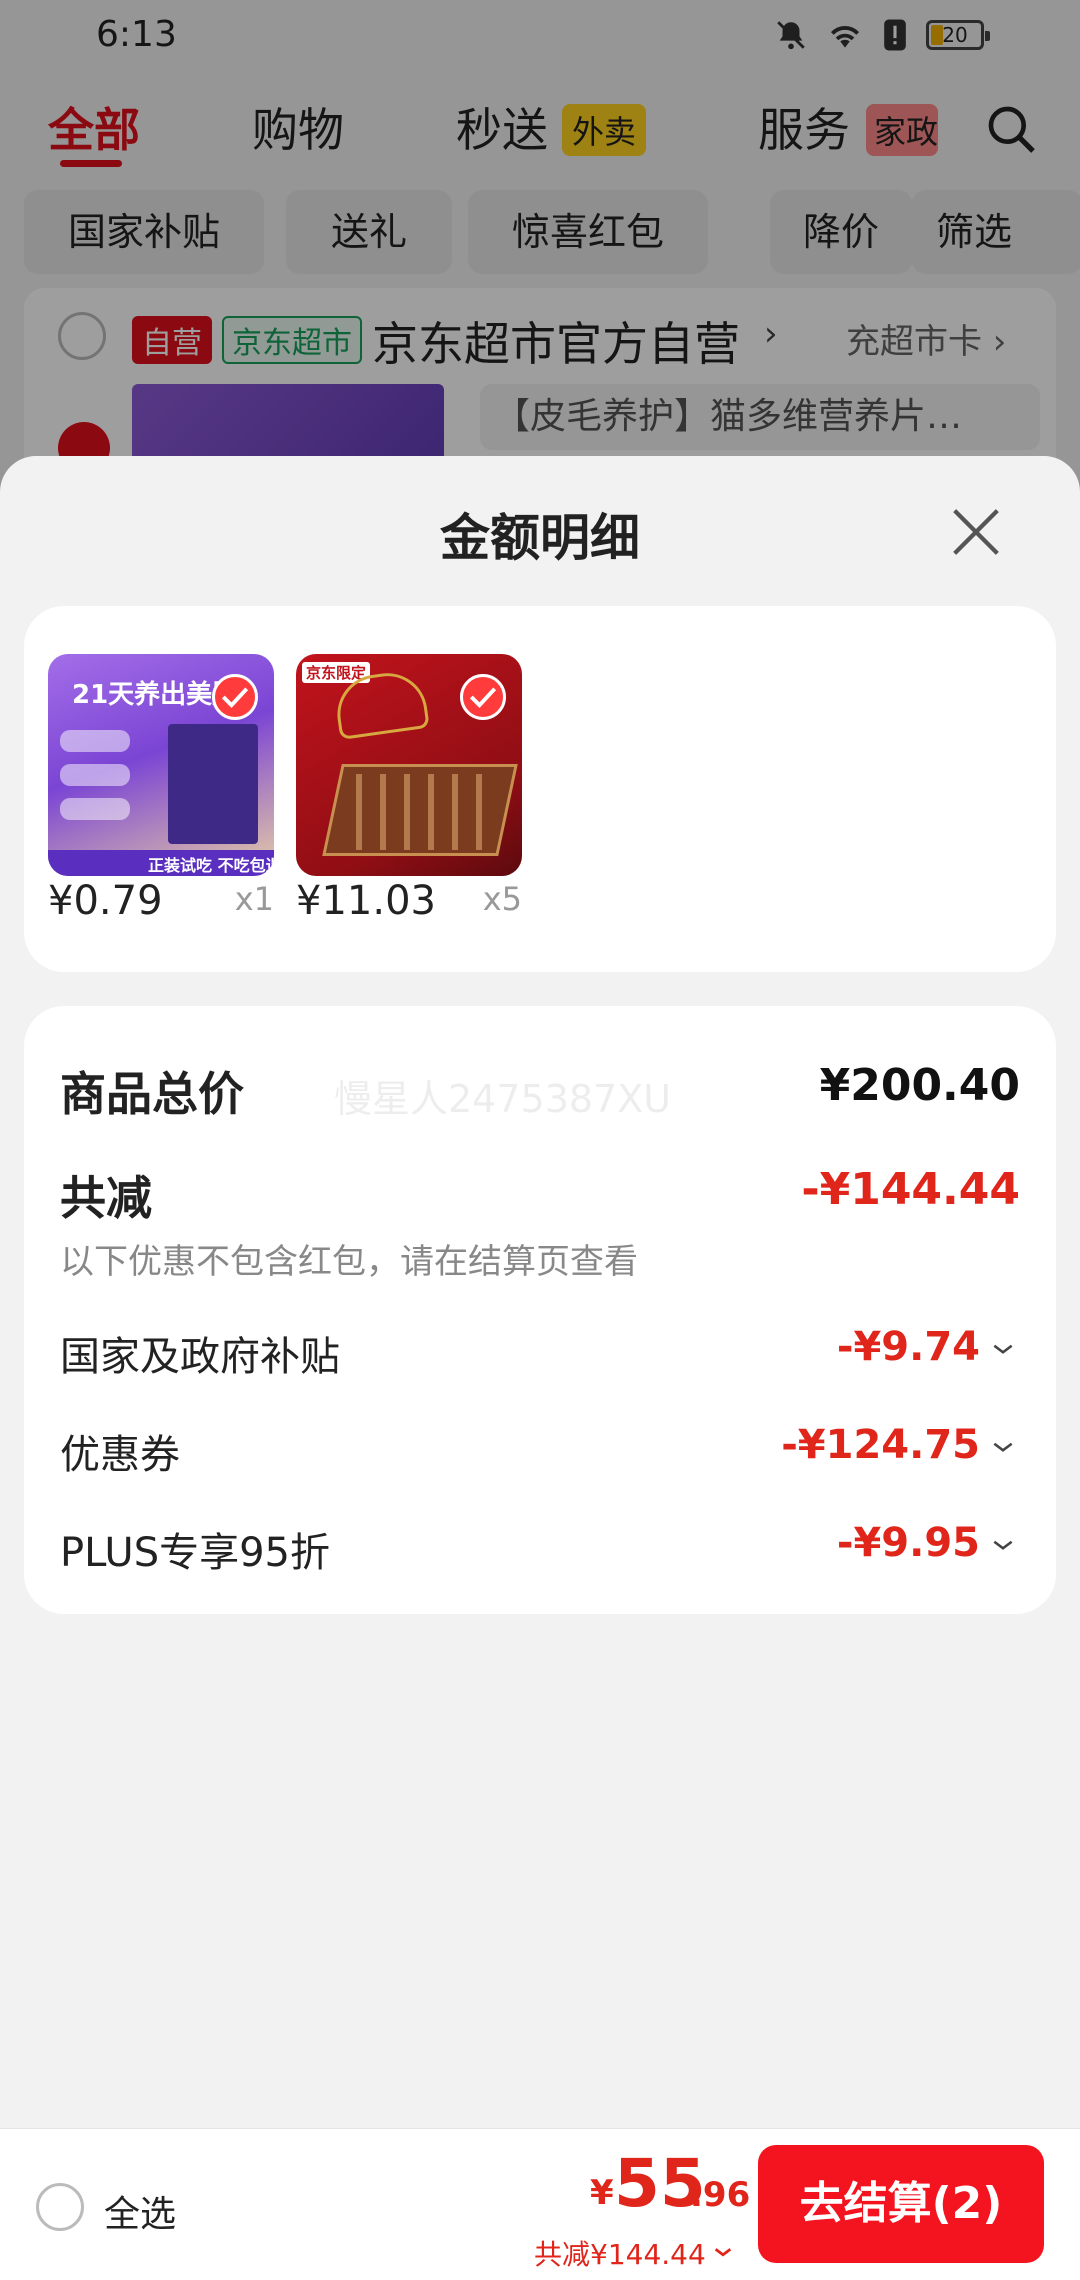 This screenshot has width=1080, height=2280. Describe the element at coordinates (908, 1347) in the screenshot. I see `discount-item-value: -¥9.74` at that location.